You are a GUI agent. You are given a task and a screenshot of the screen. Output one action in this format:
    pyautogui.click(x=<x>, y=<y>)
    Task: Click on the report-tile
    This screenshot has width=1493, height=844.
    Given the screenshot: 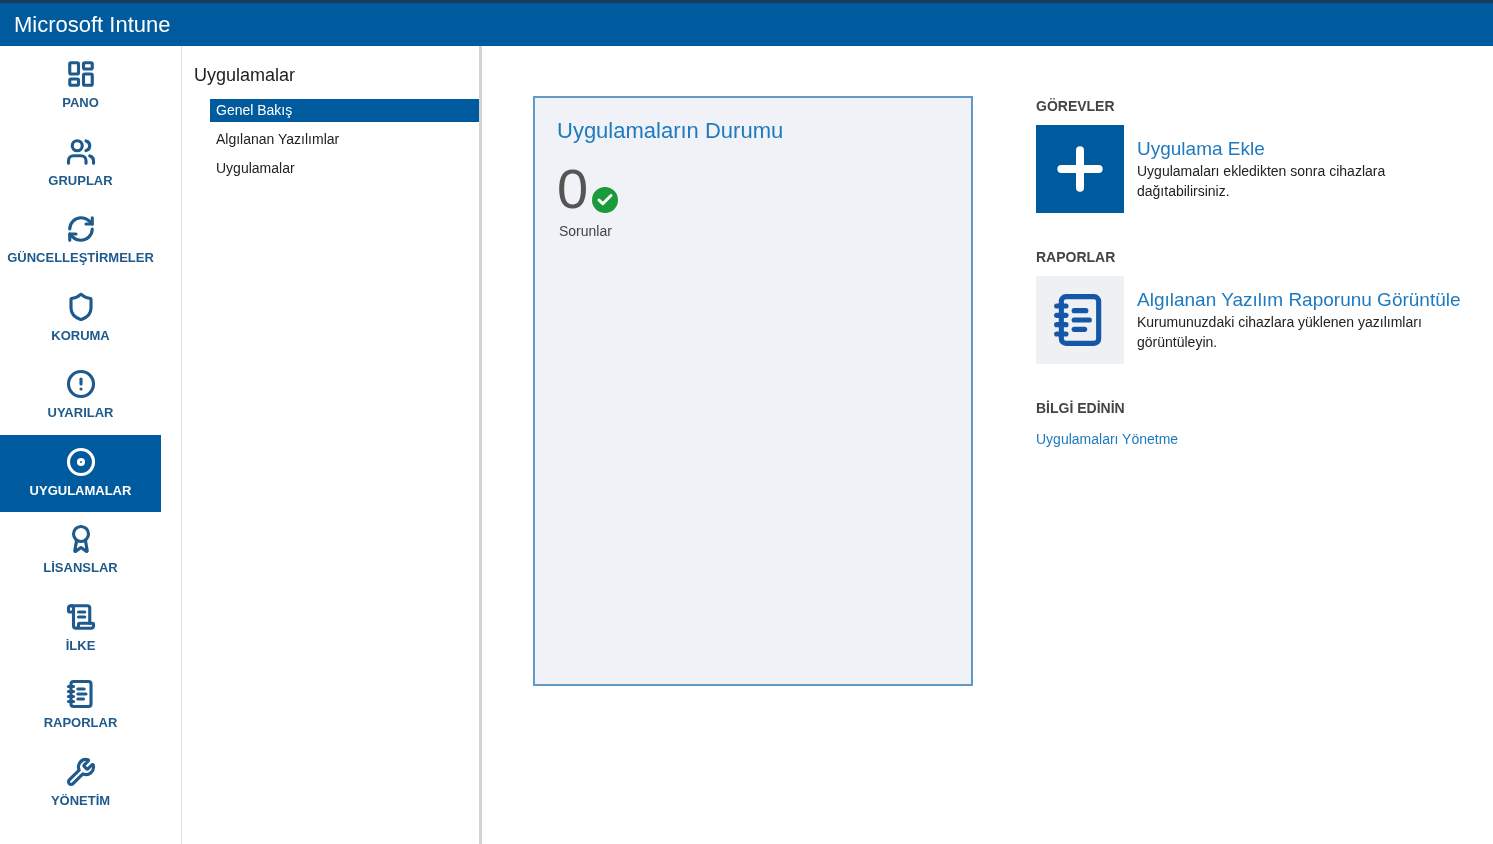 What is the action you would take?
    pyautogui.click(x=1080, y=320)
    